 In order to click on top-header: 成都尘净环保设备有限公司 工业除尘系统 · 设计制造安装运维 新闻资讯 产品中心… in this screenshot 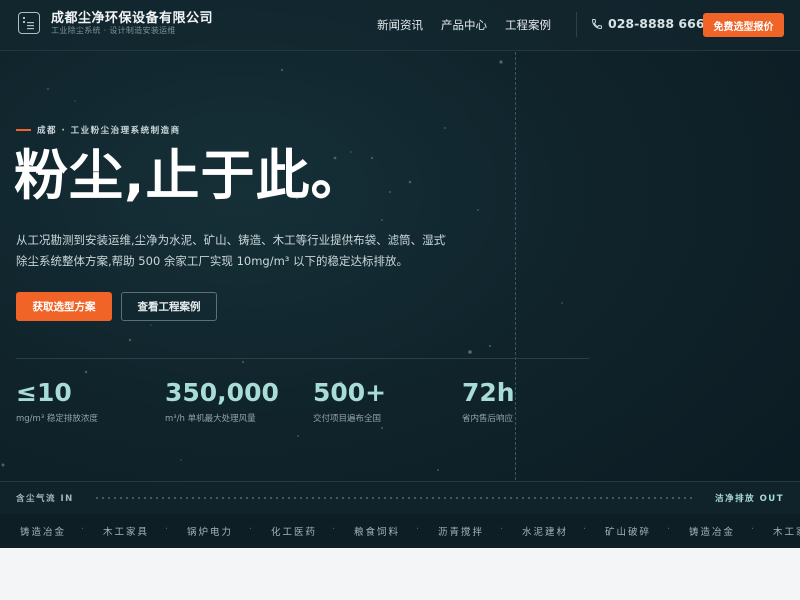, I will do `click(400, 25)`.